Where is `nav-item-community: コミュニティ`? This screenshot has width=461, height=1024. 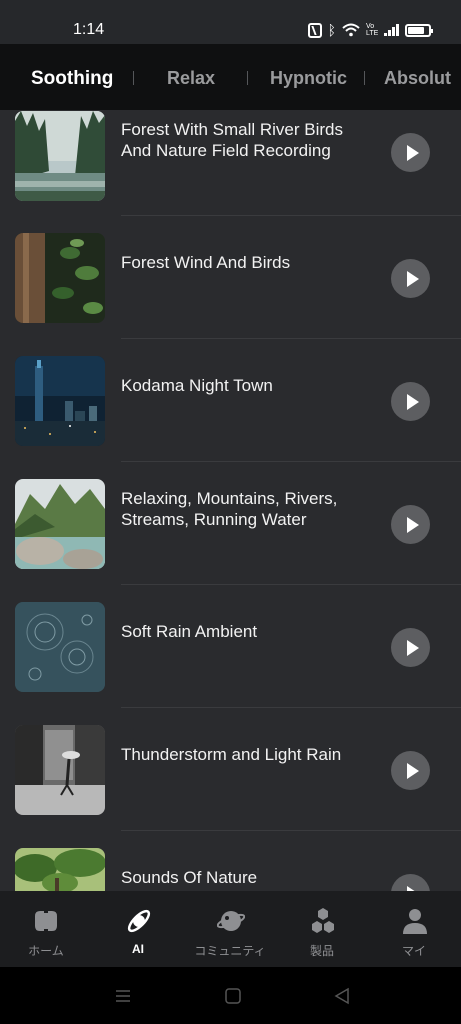
nav-item-community: コミュニティ is located at coordinates (230, 929).